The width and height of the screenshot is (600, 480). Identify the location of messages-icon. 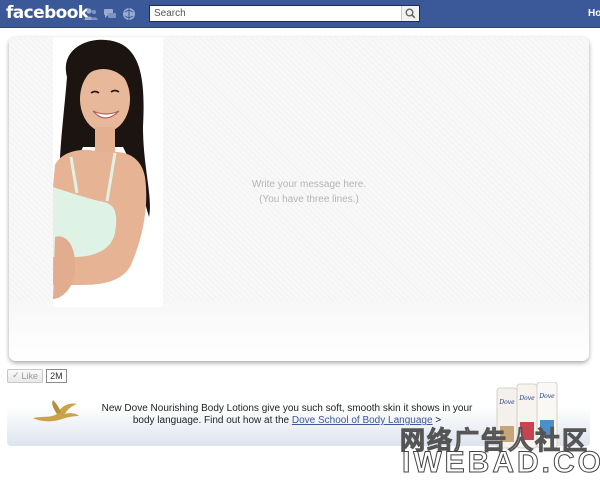
(110, 14).